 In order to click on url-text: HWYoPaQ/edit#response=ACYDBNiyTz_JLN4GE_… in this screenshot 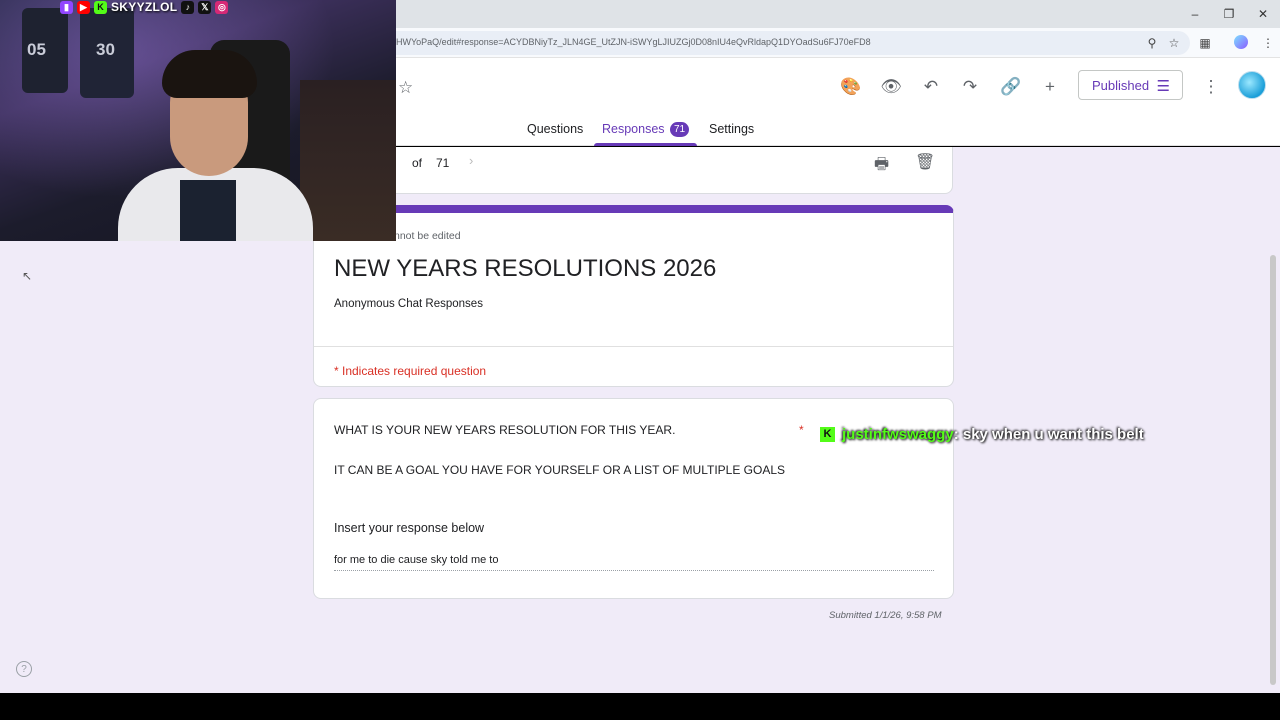, I will do `click(633, 42)`.